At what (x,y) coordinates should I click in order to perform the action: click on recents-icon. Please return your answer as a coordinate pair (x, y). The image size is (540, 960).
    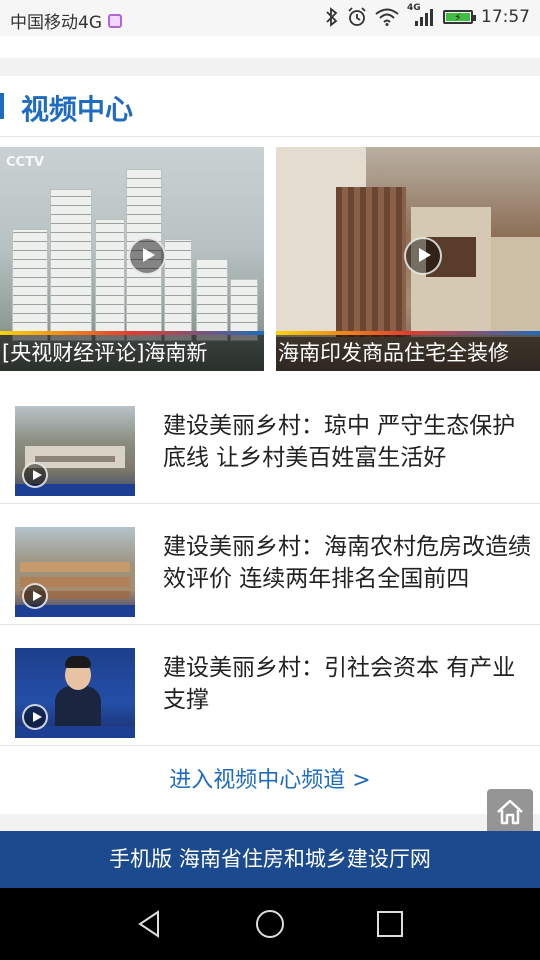
    Looking at the image, I should click on (390, 924).